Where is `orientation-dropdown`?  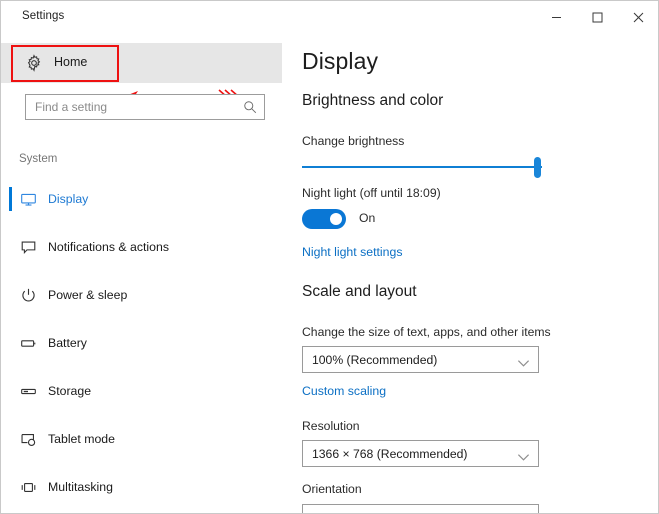 orientation-dropdown is located at coordinates (420, 508).